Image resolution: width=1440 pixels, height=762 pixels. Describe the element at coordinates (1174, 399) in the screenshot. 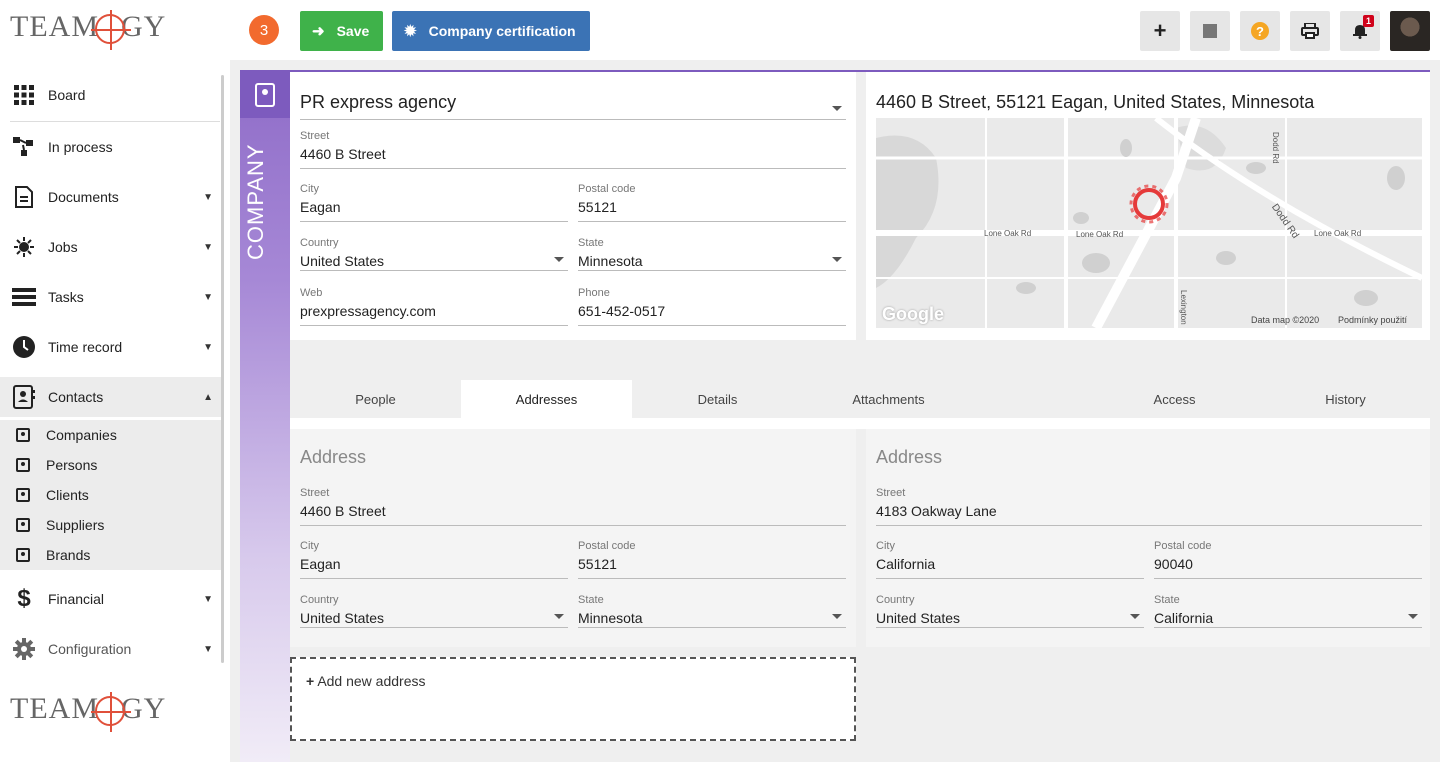

I see `tab-access: Access` at that location.